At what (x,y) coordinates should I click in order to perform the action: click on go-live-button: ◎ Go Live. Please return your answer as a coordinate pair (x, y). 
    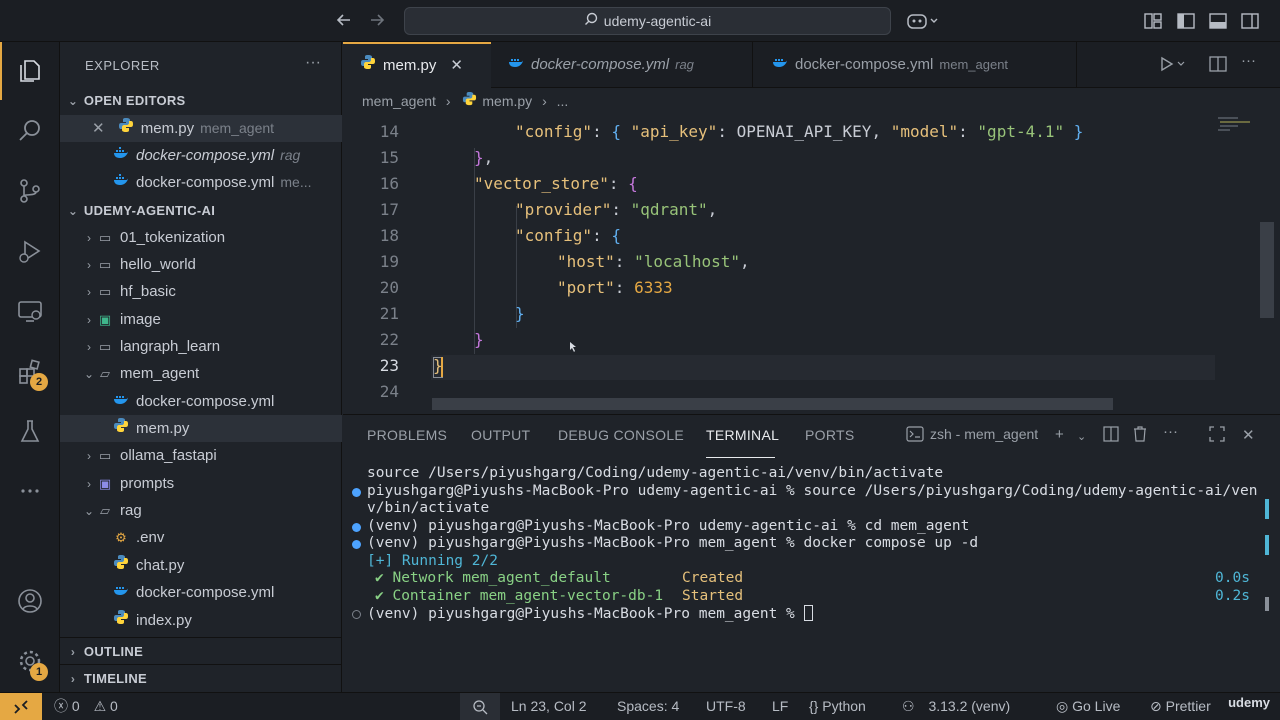
    Looking at the image, I should click on (1088, 706).